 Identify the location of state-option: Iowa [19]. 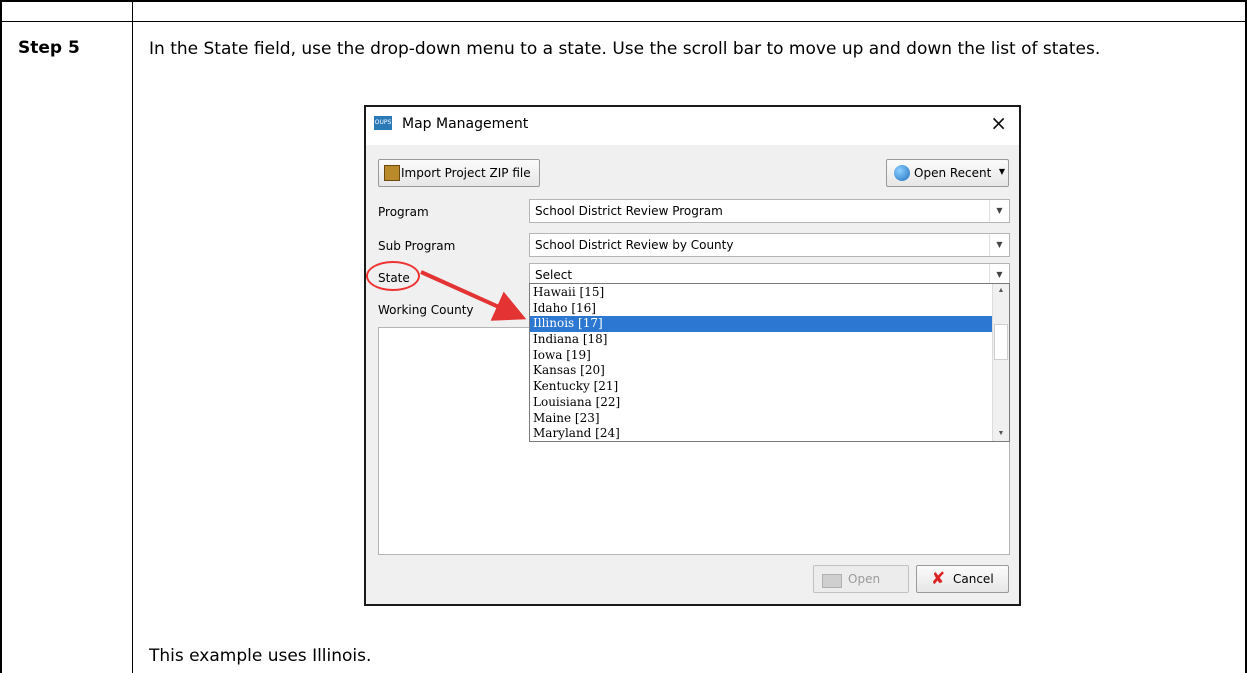
(761, 356).